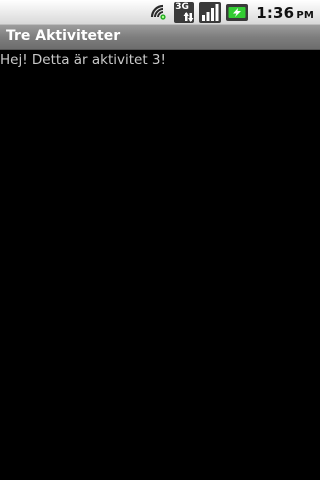  What do you see at coordinates (182, 7) in the screenshot?
I see `network-type-label: 3G` at bounding box center [182, 7].